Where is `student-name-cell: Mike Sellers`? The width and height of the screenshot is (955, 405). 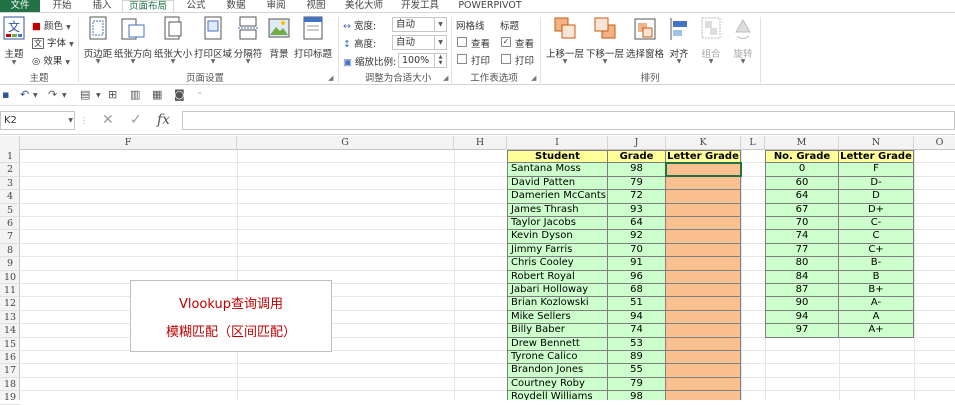
student-name-cell: Mike Sellers is located at coordinates (557, 317).